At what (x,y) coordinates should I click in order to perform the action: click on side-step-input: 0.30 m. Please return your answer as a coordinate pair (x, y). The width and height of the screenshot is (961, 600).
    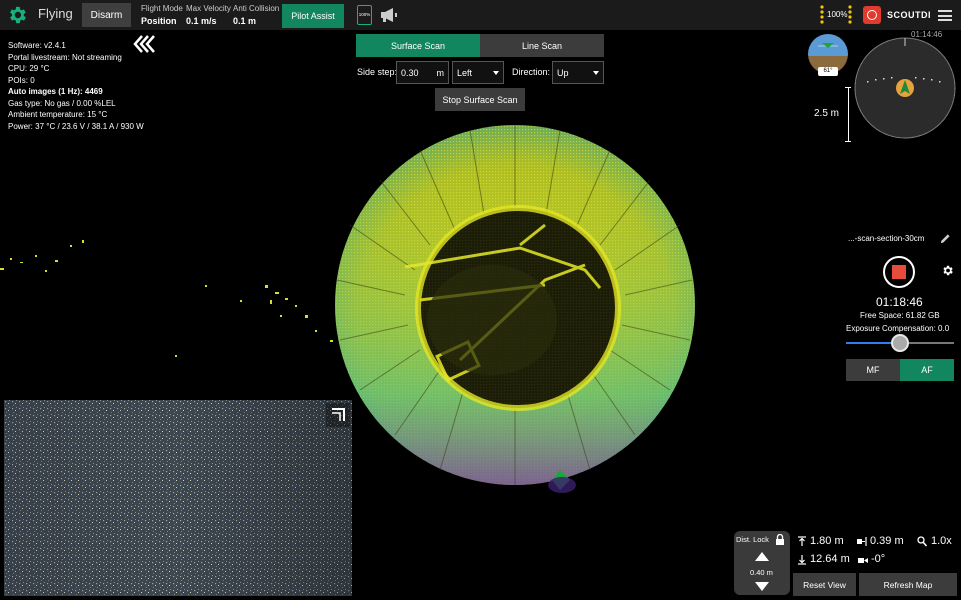
    Looking at the image, I should click on (422, 72).